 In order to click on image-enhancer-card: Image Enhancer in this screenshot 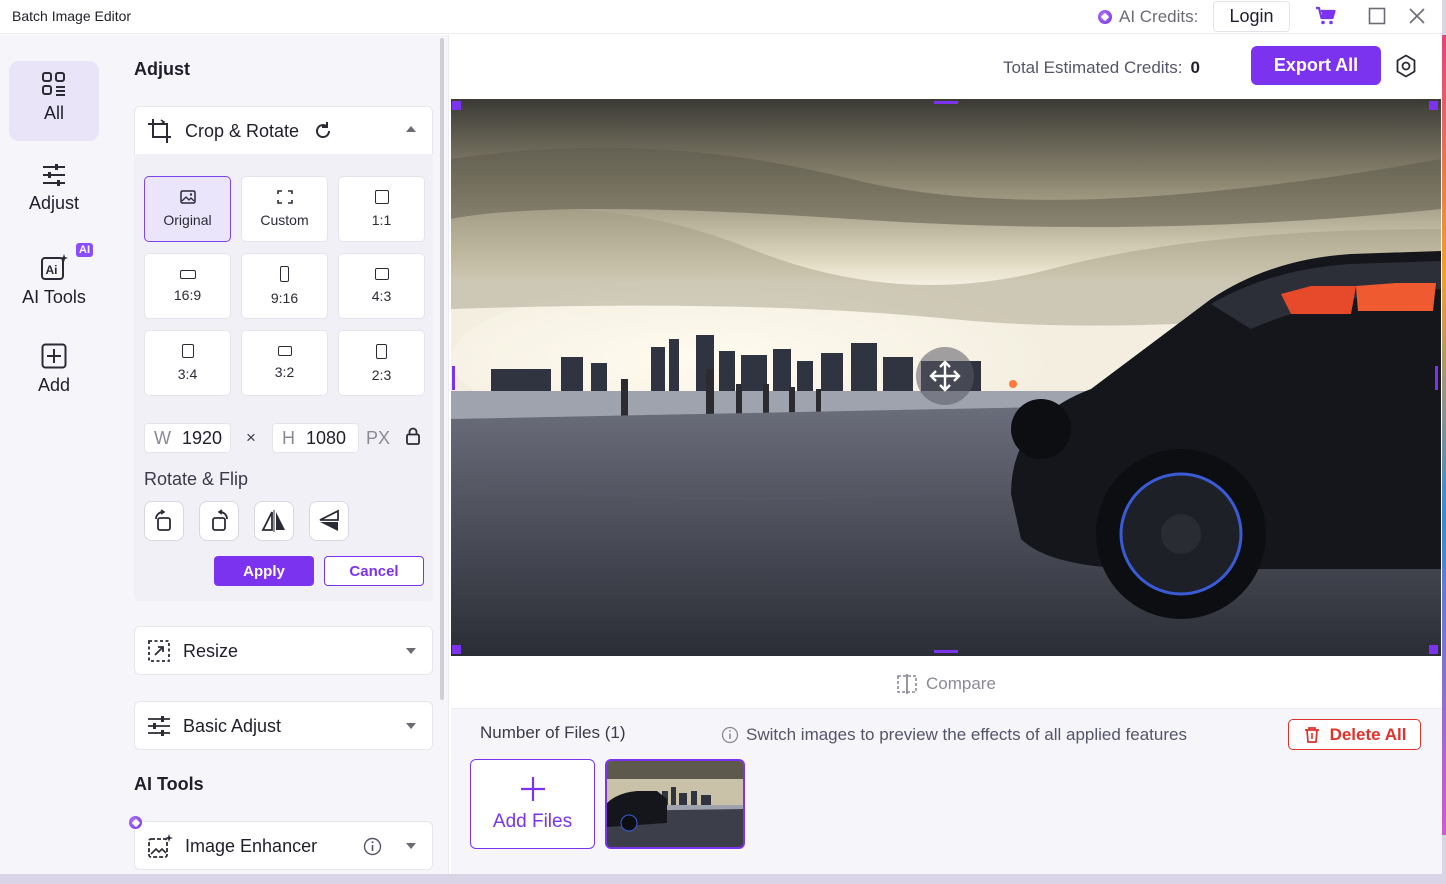, I will do `click(281, 843)`.